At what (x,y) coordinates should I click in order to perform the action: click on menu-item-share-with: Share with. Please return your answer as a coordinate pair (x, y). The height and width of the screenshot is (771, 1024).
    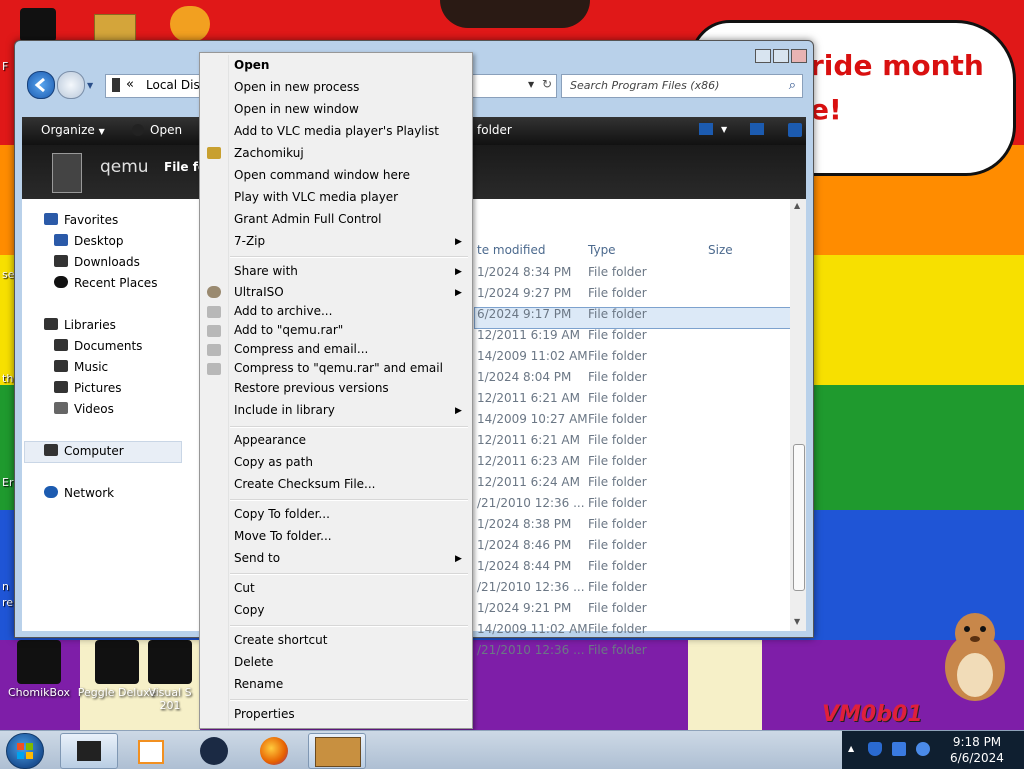
    Looking at the image, I should click on (266, 271).